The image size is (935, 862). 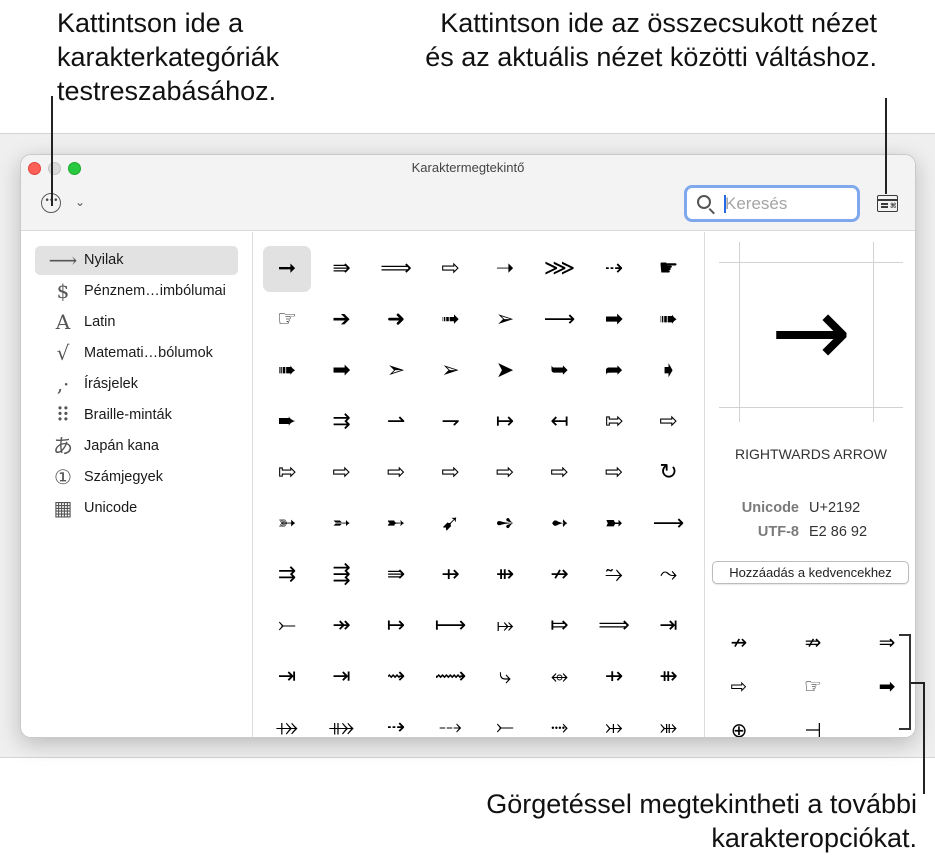 I want to click on character-cell: ➝, so click(x=505, y=269).